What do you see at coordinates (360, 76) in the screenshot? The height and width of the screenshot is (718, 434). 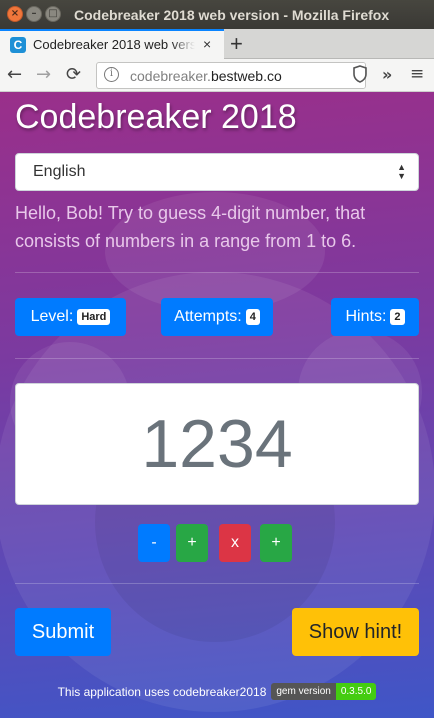 I see `tracking-shield-icon` at bounding box center [360, 76].